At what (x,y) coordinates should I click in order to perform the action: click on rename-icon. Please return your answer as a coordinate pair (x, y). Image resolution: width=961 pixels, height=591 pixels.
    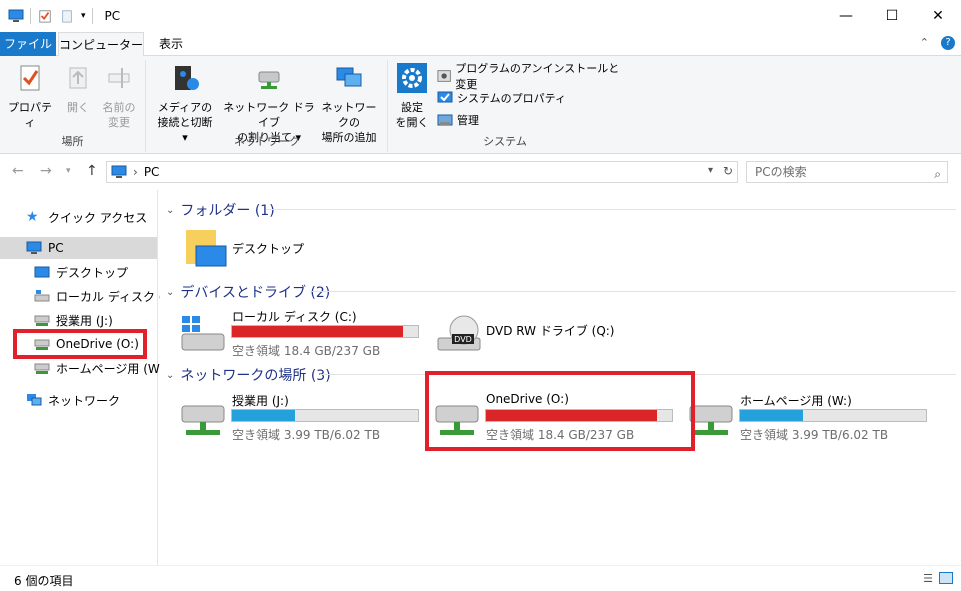
    Looking at the image, I should click on (119, 78).